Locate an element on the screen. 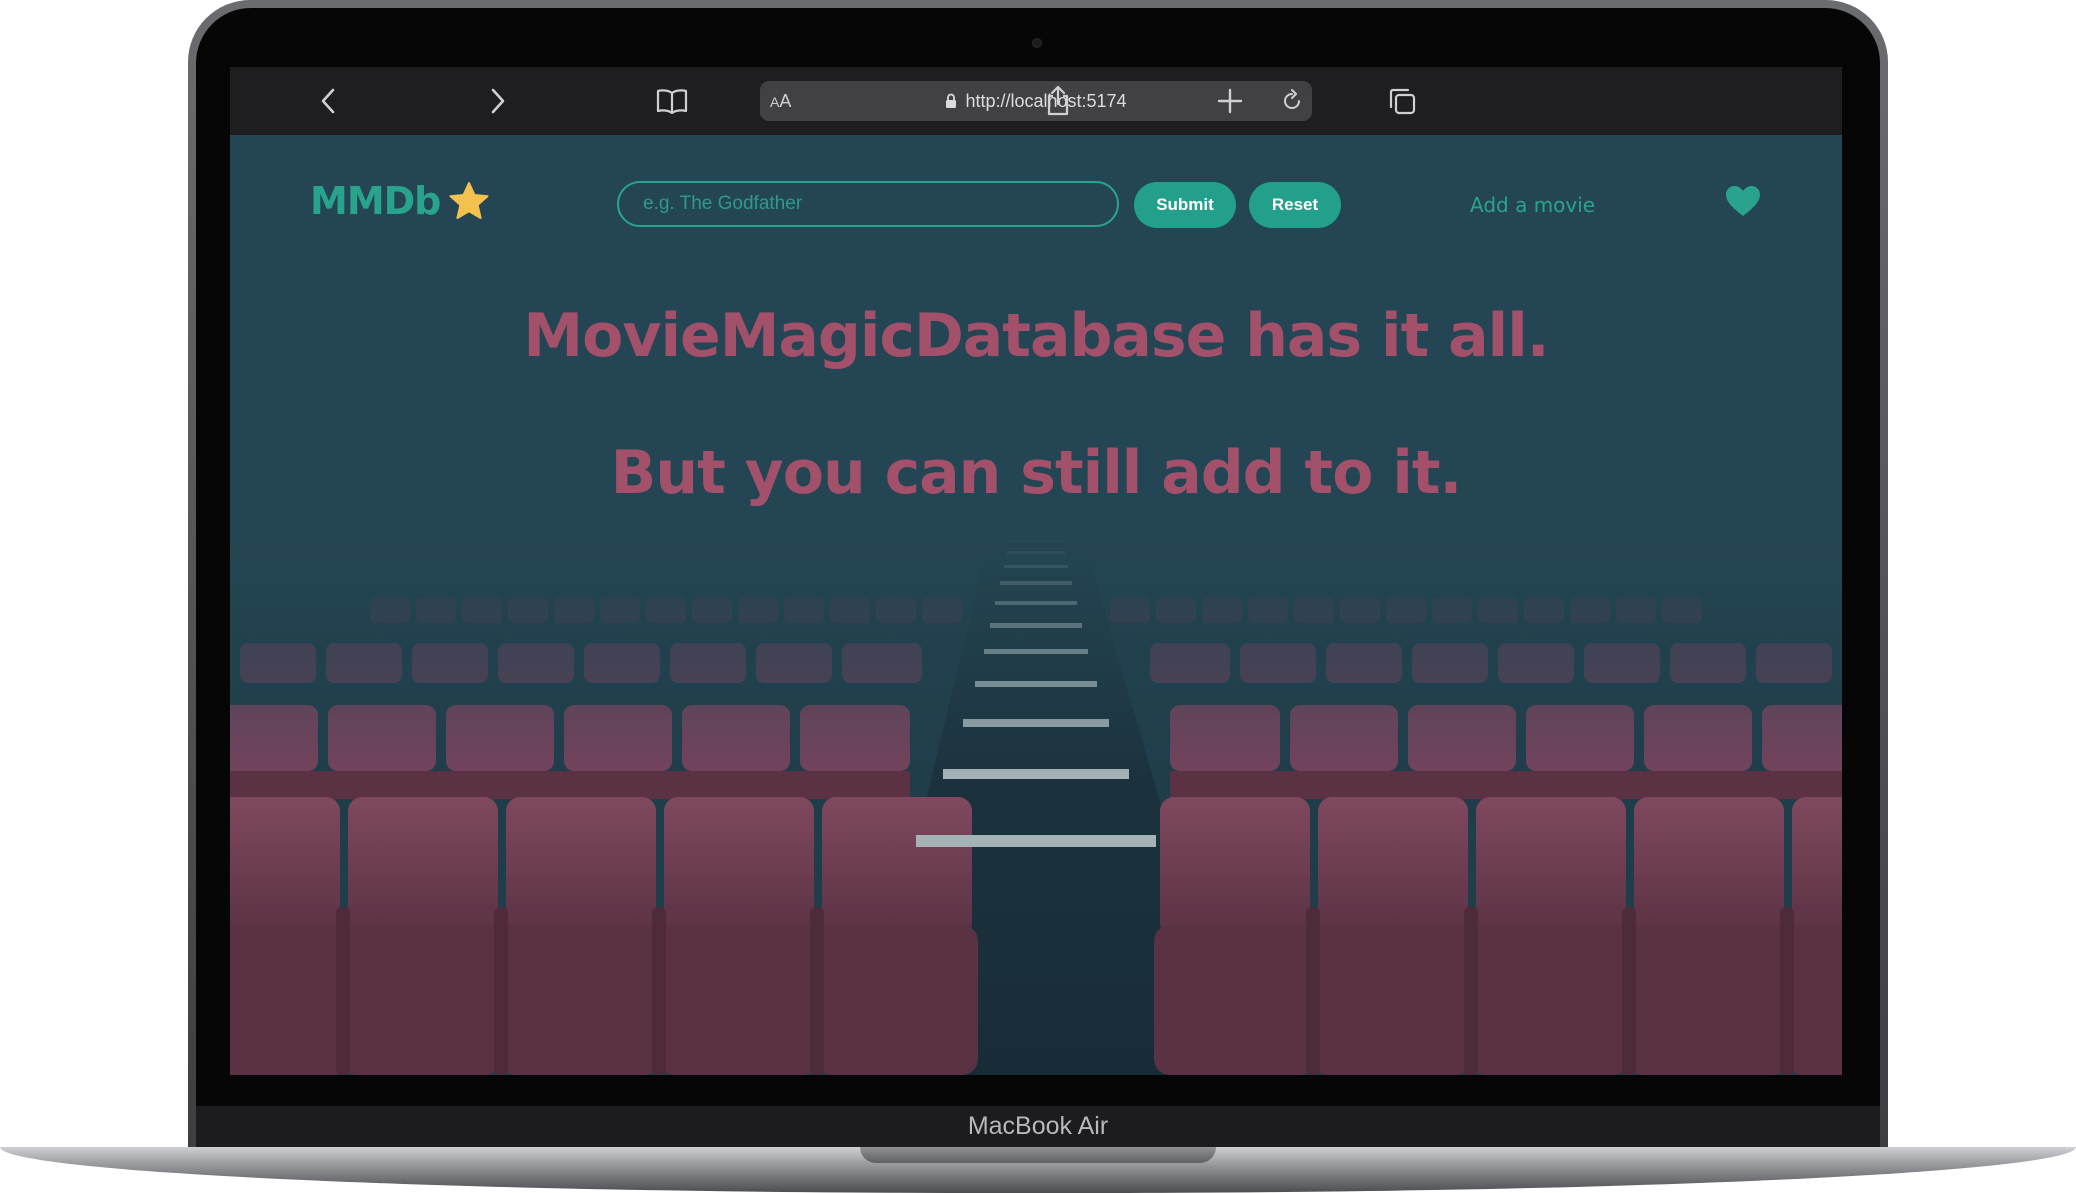 Image resolution: width=2076 pixels, height=1193 pixels. tabs-icon is located at coordinates (1402, 101).